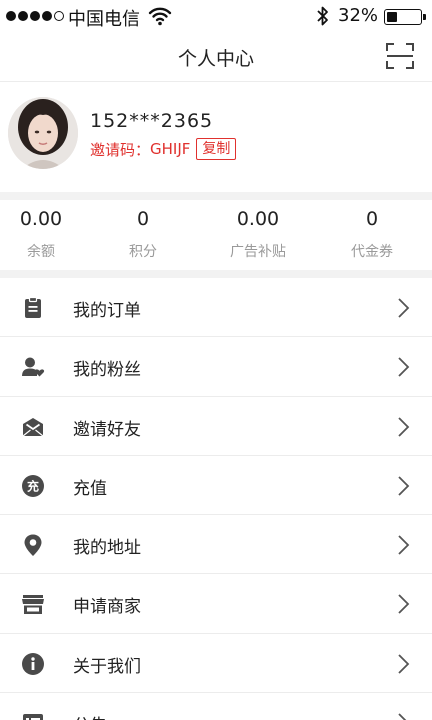 This screenshot has width=432, height=720. What do you see at coordinates (372, 235) in the screenshot?
I see `stat-vouchers: 0 代金券` at bounding box center [372, 235].